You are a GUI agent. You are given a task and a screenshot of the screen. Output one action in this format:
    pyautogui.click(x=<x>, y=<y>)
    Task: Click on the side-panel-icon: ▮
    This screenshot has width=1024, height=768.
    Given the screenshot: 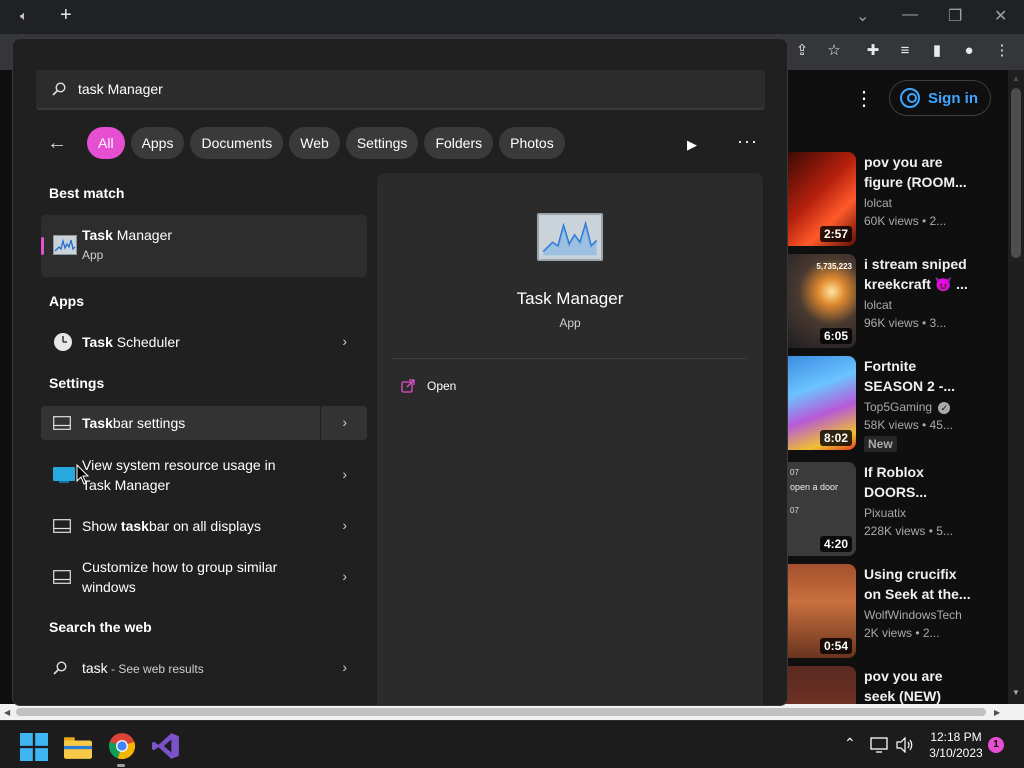 What is the action you would take?
    pyautogui.click(x=937, y=51)
    